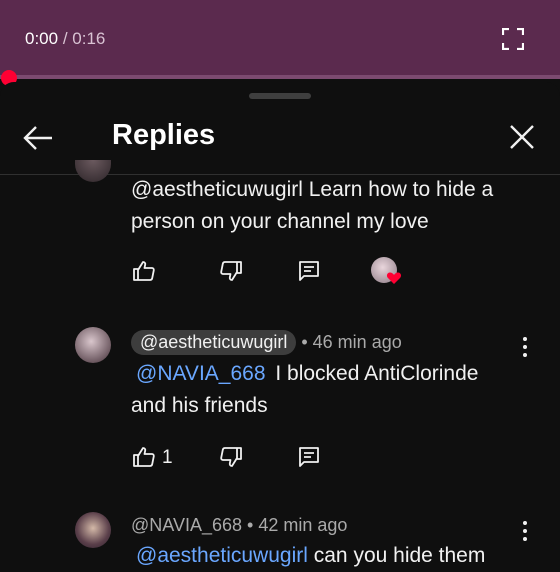 This screenshot has width=560, height=572. What do you see at coordinates (201, 373) in the screenshot?
I see `comment-mention: @NAVIA_668` at bounding box center [201, 373].